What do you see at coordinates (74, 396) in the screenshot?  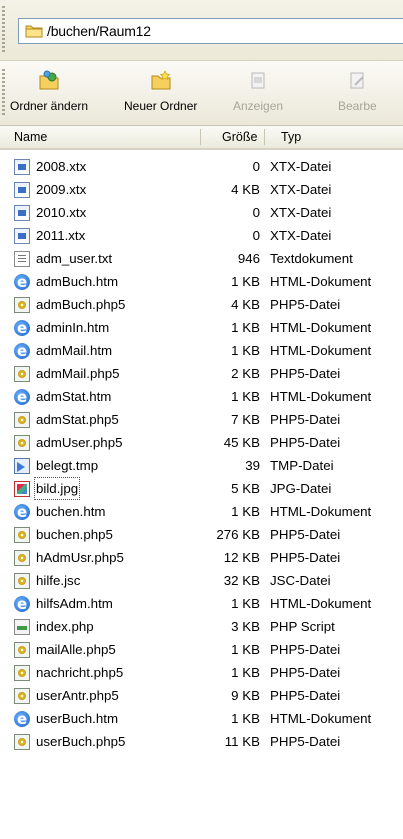 I see `file-name: admStat.htm` at bounding box center [74, 396].